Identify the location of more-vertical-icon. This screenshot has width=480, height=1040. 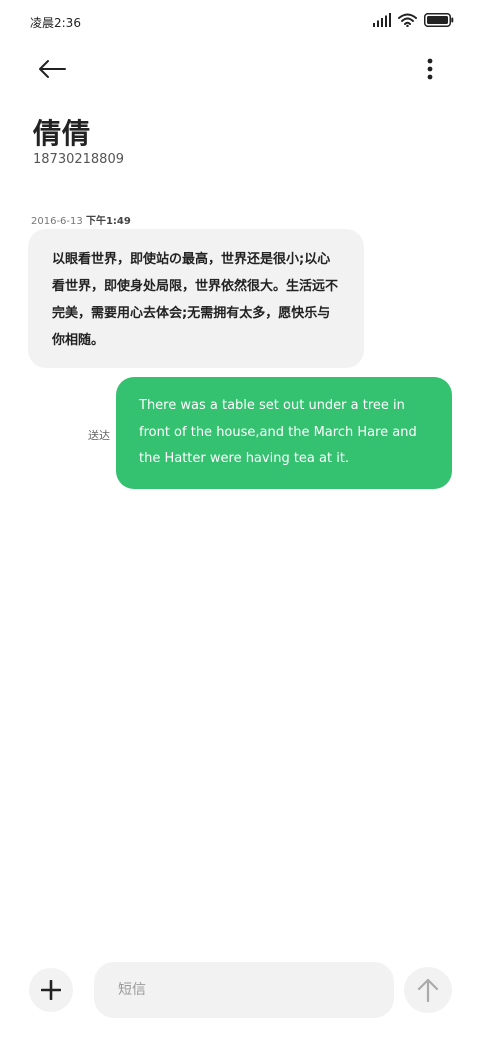
(430, 69).